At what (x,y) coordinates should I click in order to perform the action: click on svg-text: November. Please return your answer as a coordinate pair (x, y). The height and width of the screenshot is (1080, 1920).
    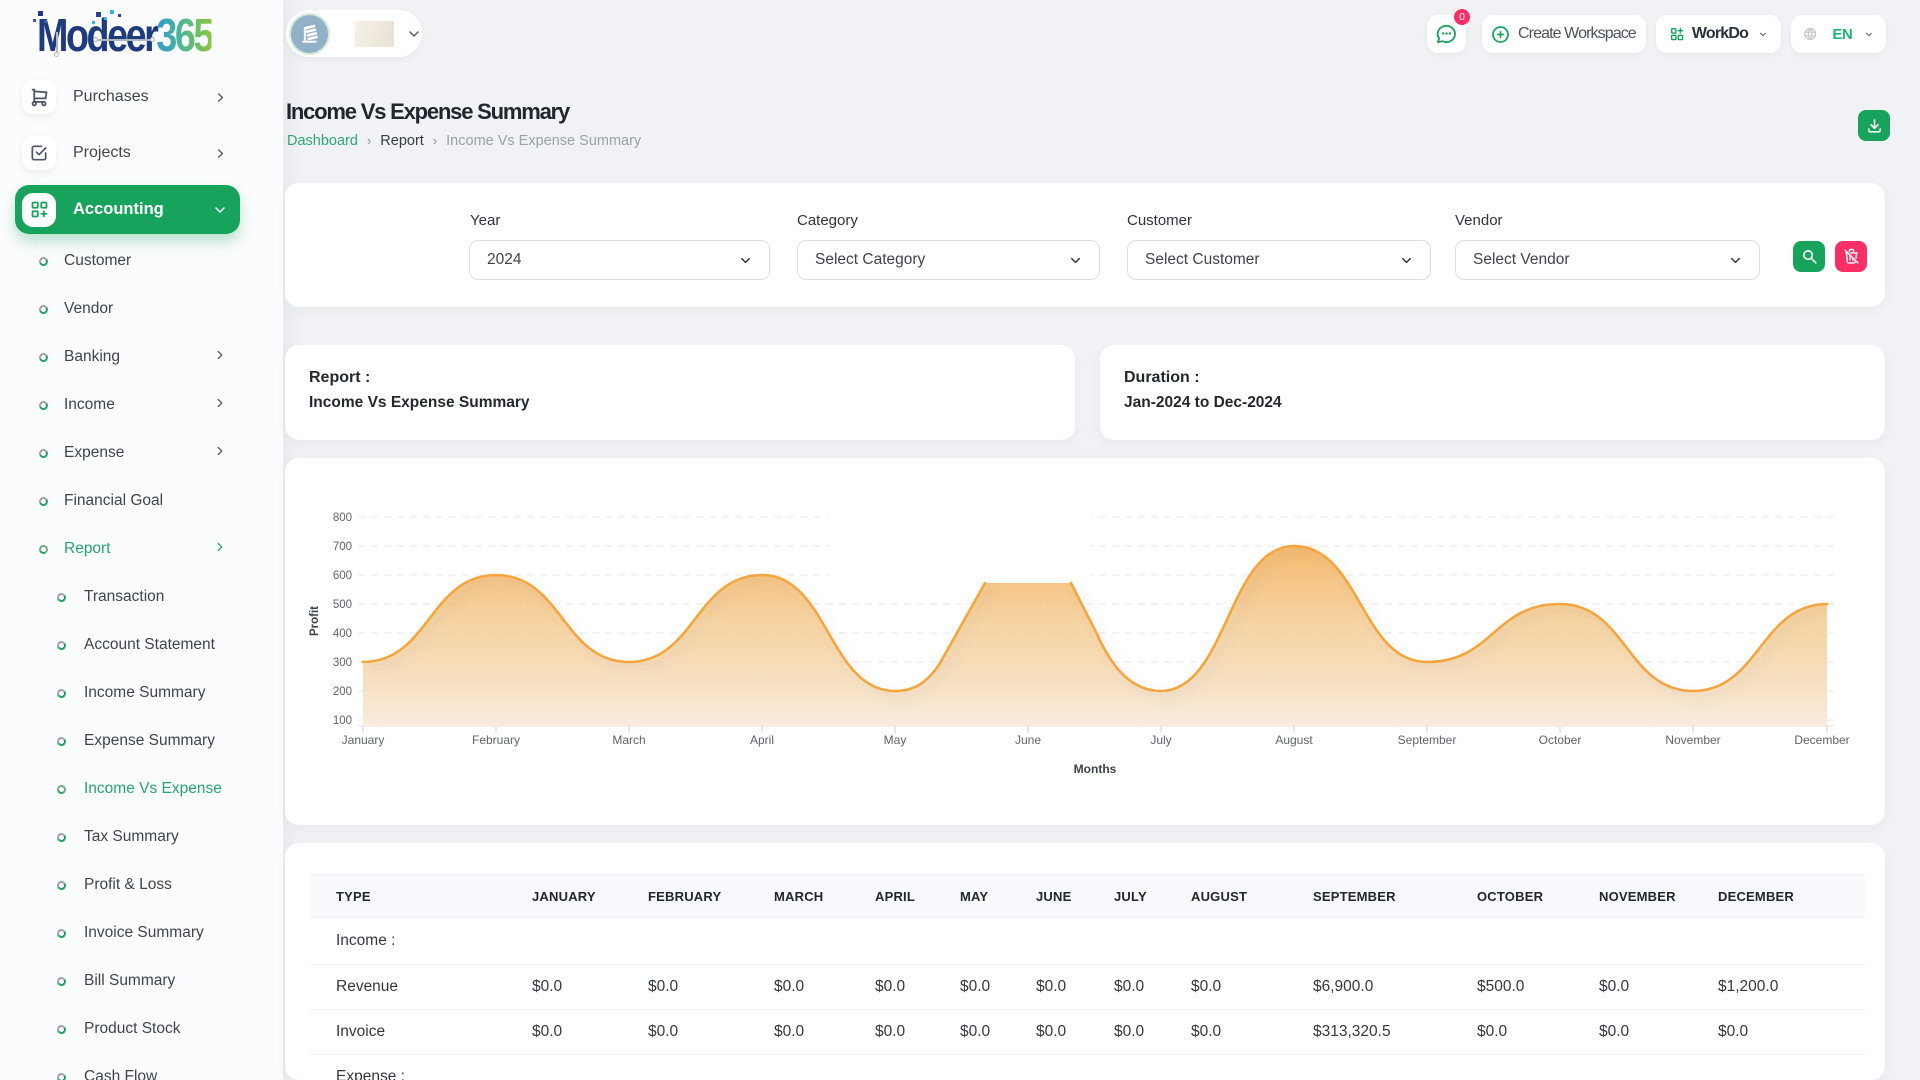
    Looking at the image, I should click on (1692, 740).